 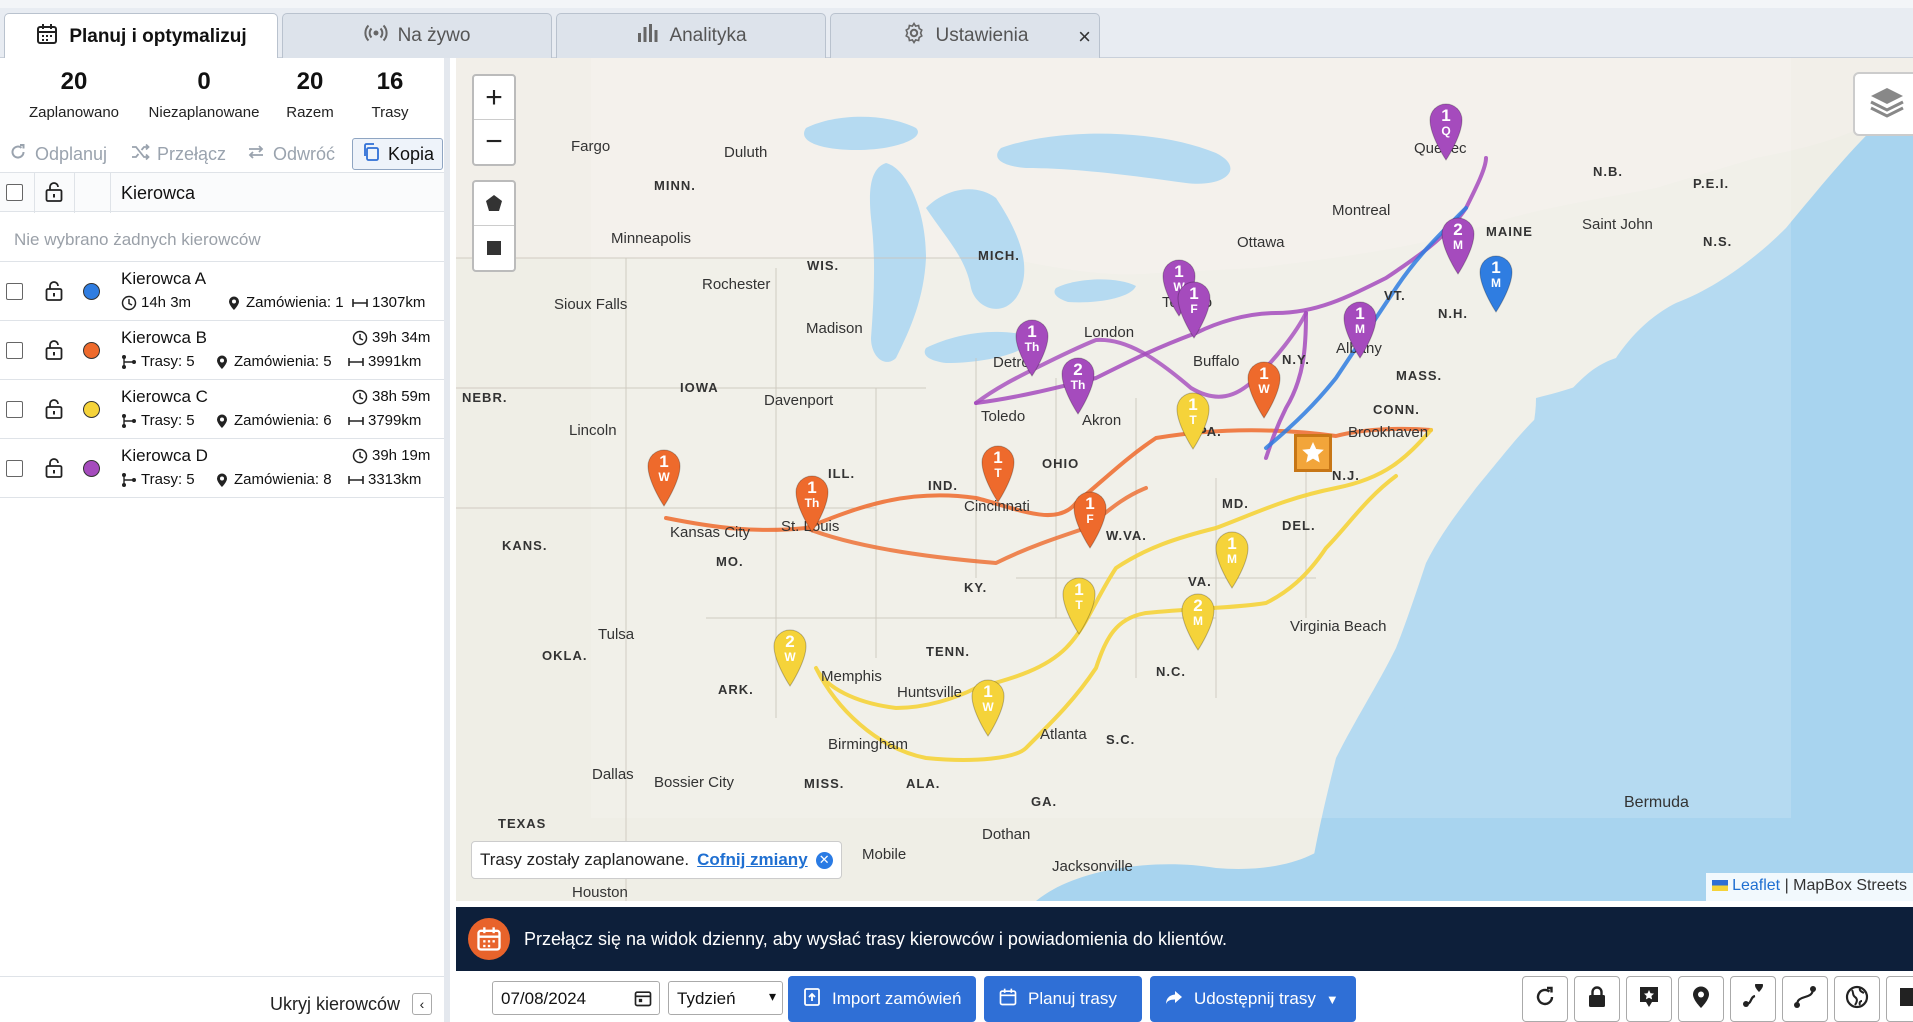 I want to click on show-routes-button, so click(x=1753, y=999).